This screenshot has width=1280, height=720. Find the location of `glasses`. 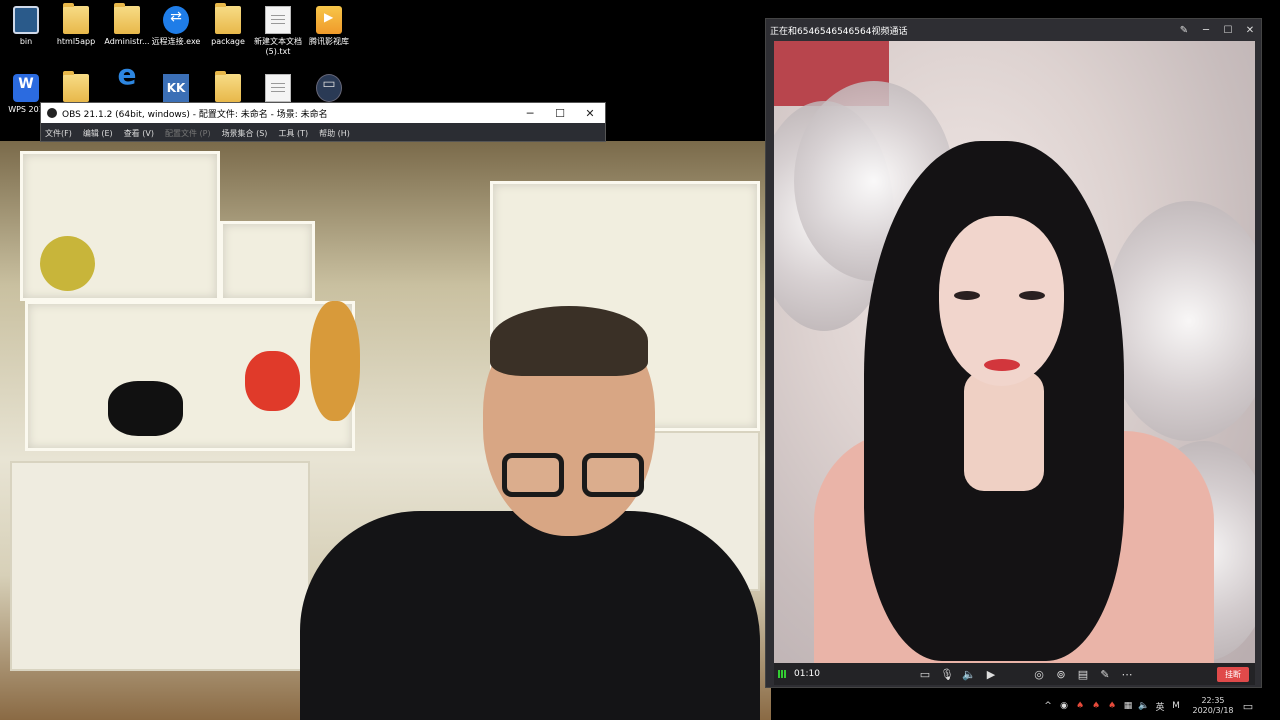

glasses is located at coordinates (577, 477).